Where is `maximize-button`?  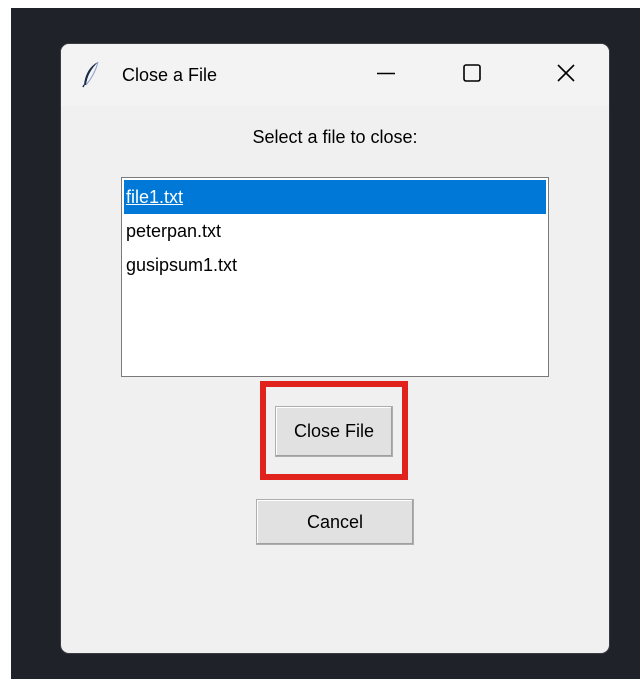 maximize-button is located at coordinates (472, 75).